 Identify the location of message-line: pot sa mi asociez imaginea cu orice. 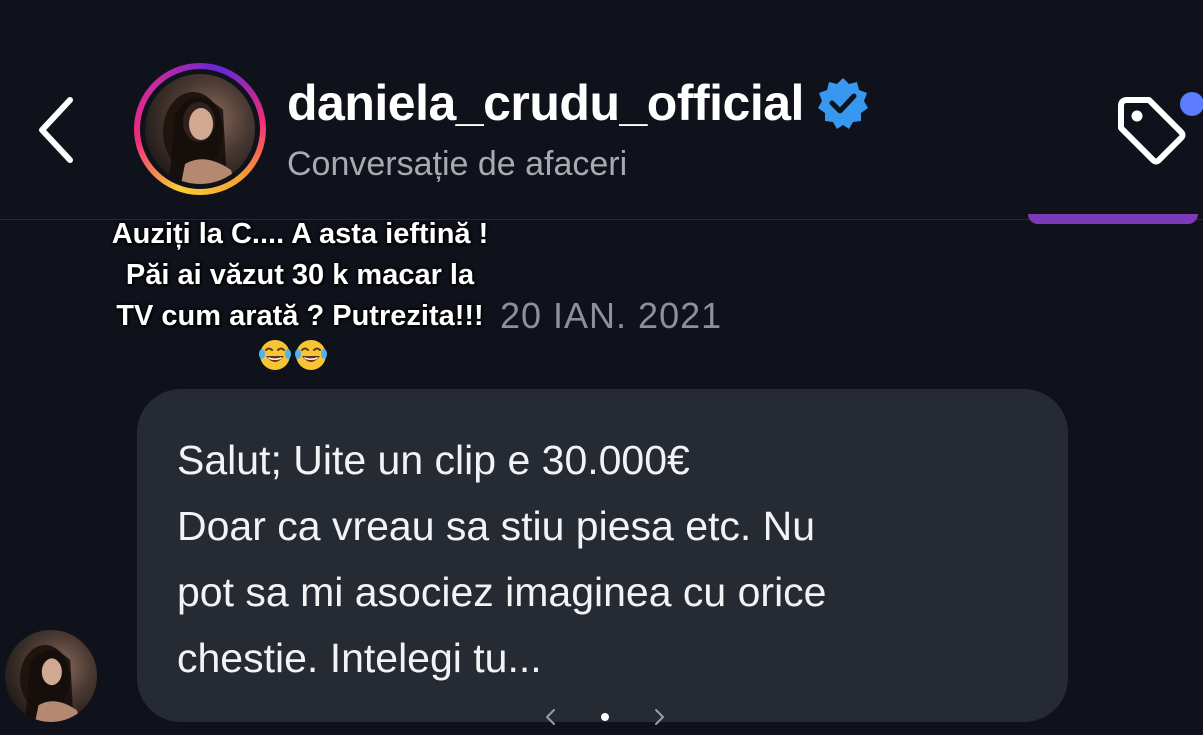
(502, 592).